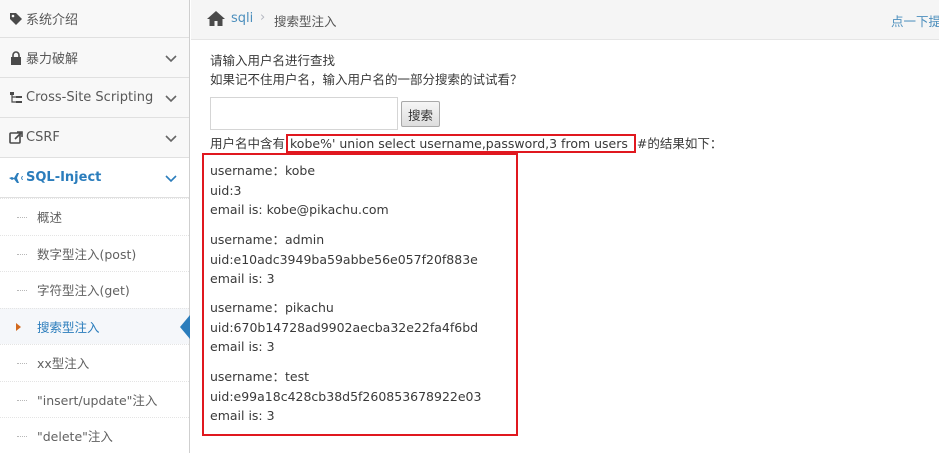 The image size is (939, 453). What do you see at coordinates (259, 376) in the screenshot?
I see `record-username: username：test` at bounding box center [259, 376].